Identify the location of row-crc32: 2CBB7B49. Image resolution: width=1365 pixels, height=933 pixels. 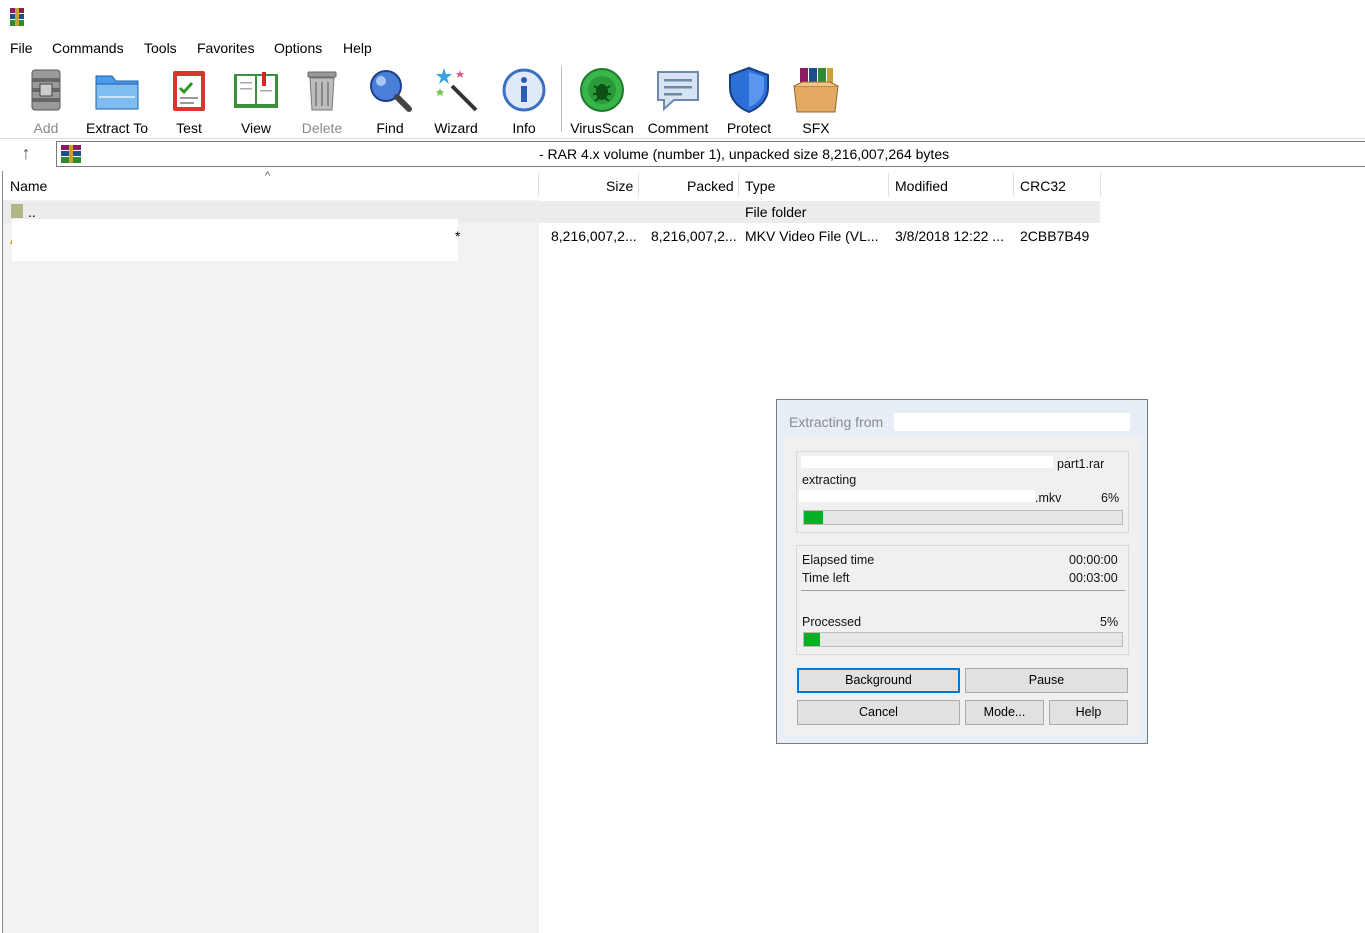
(1055, 236).